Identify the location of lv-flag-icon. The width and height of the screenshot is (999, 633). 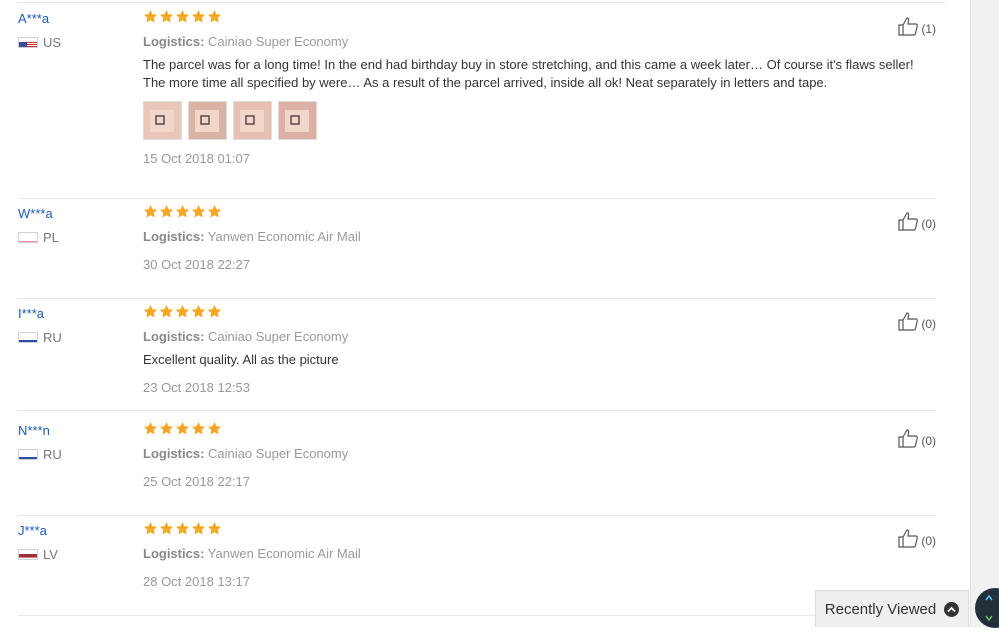
(28, 554).